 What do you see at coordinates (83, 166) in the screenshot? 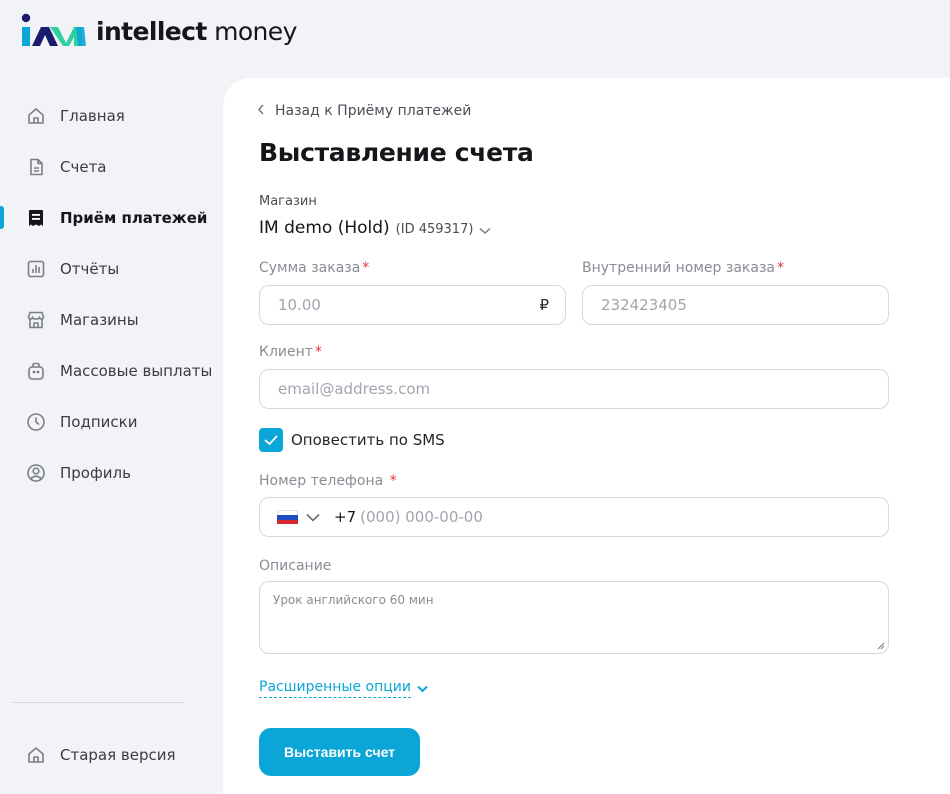
I see `sidebar-item-label: Счета` at bounding box center [83, 166].